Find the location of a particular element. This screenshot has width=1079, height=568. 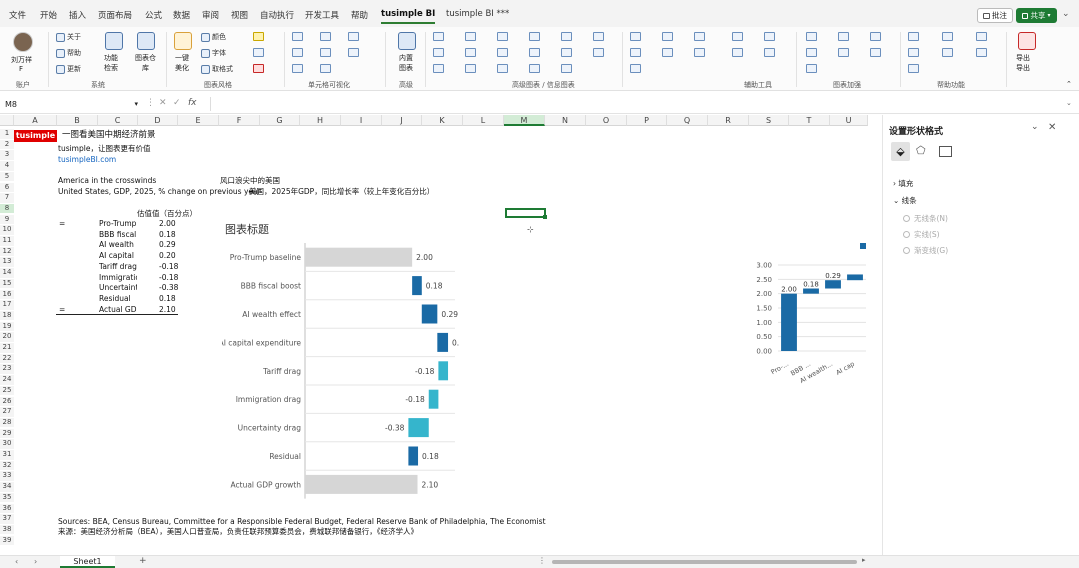

row-header: 12 is located at coordinates (7, 251).